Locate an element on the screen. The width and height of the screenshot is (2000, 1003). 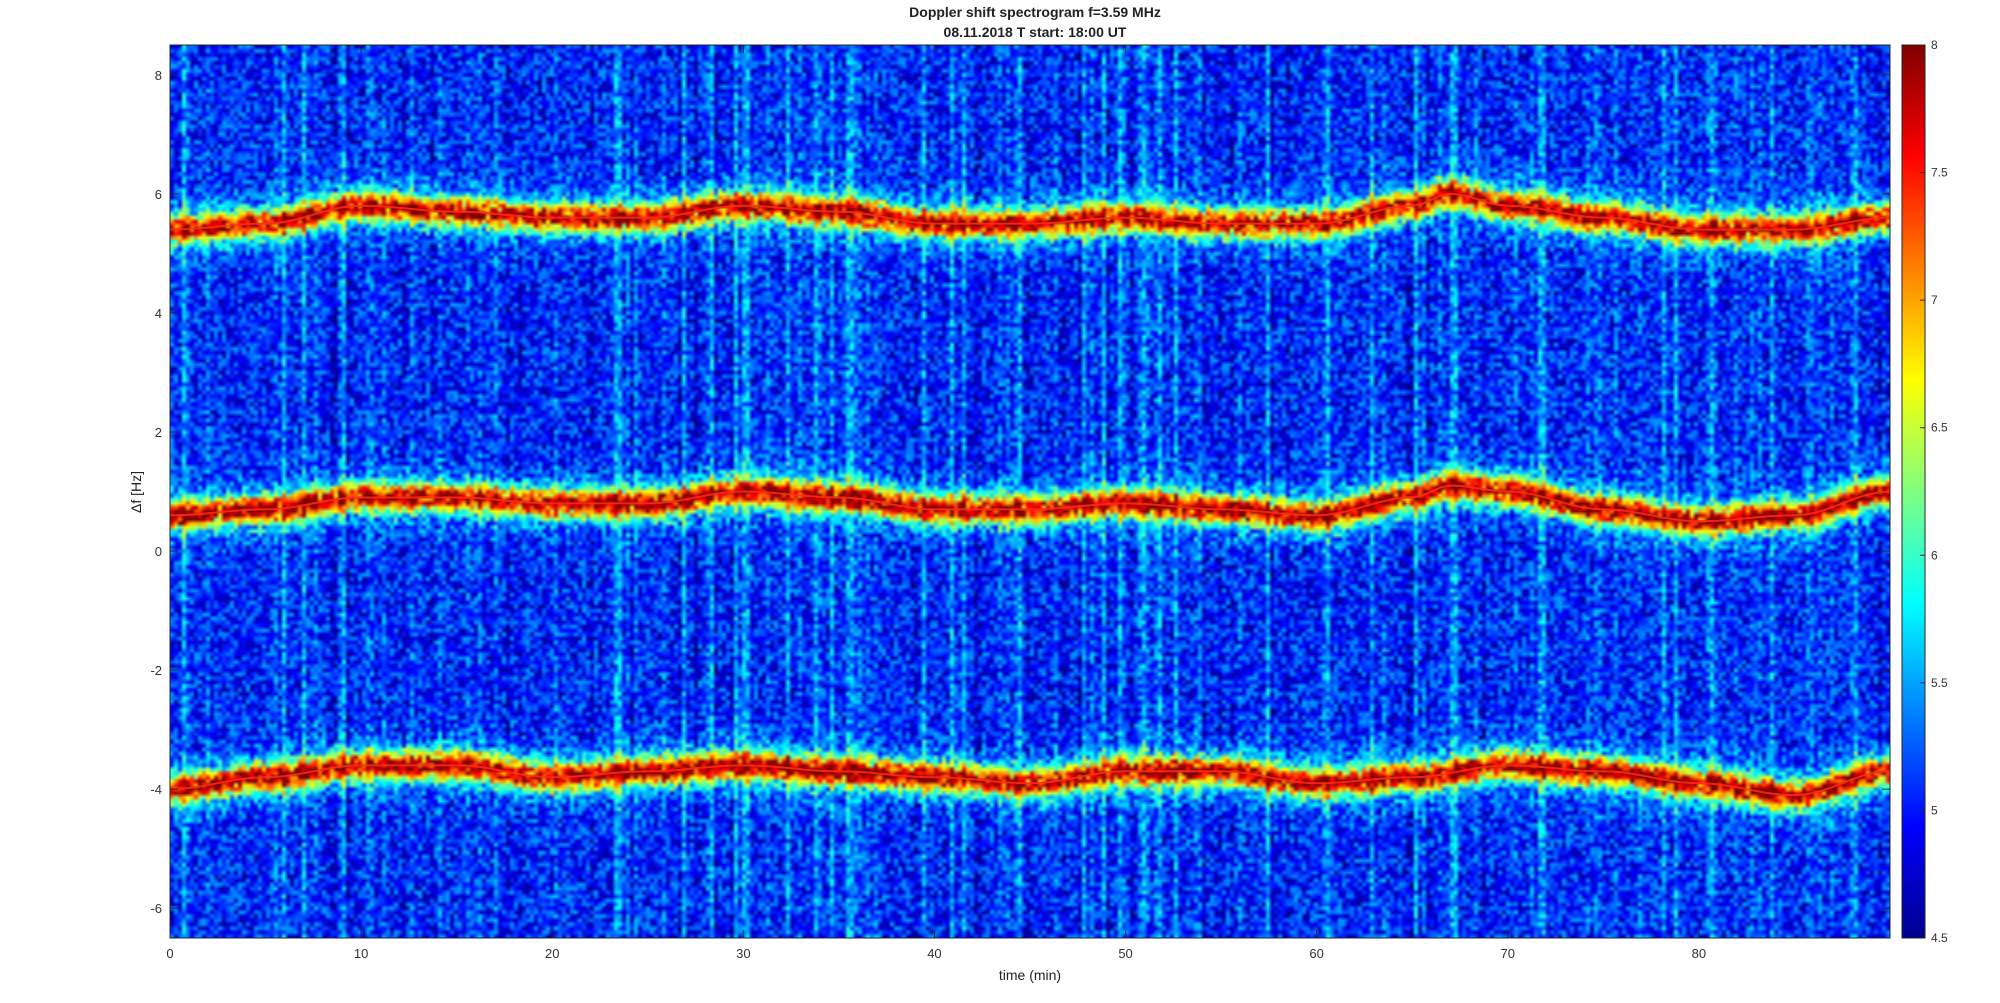
x-tick-label: 20 is located at coordinates (552, 953).